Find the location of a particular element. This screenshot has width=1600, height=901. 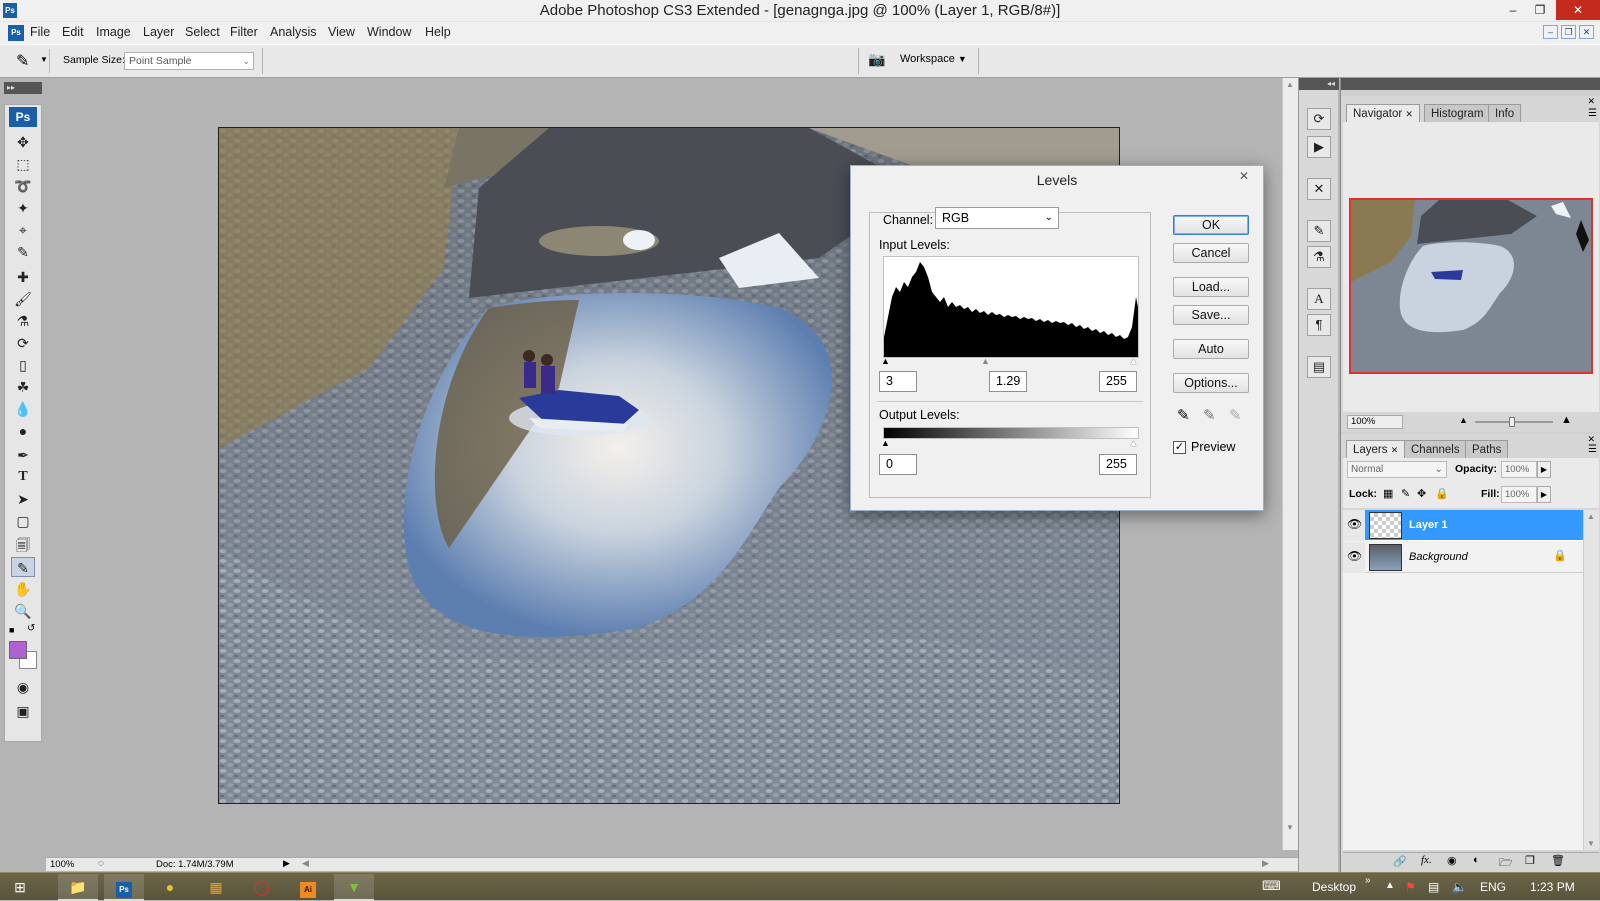

menu-image: Image is located at coordinates (113, 32).